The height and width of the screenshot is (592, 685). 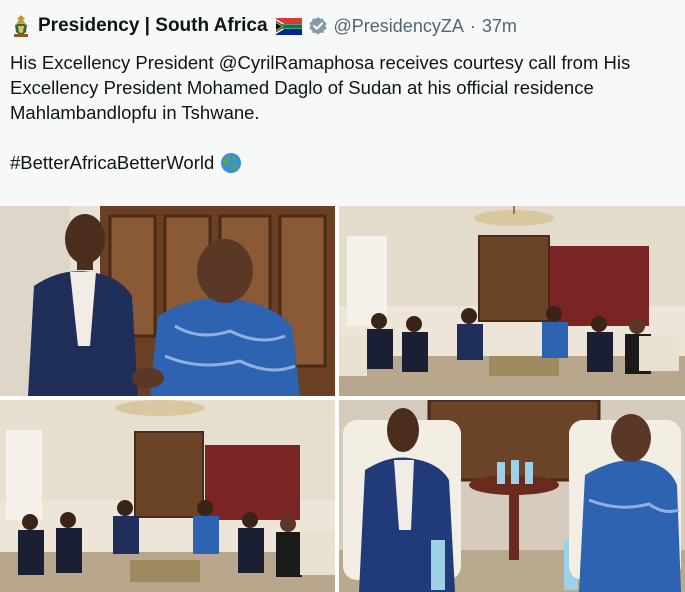 What do you see at coordinates (112, 162) in the screenshot?
I see `hashtag-link: #BetterAfricaBetterWorld` at bounding box center [112, 162].